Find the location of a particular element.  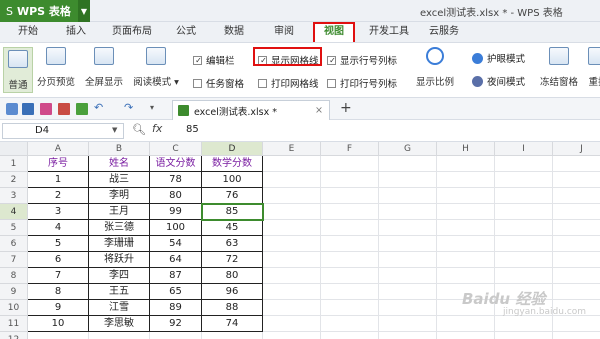

column-header: F is located at coordinates (350, 149).